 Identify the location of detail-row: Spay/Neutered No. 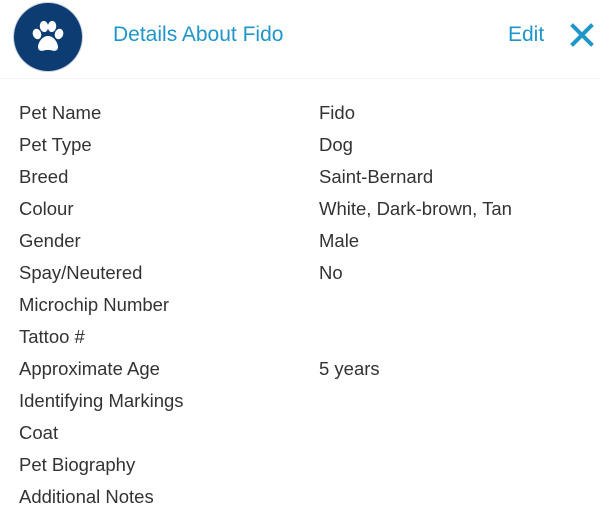
(300, 273).